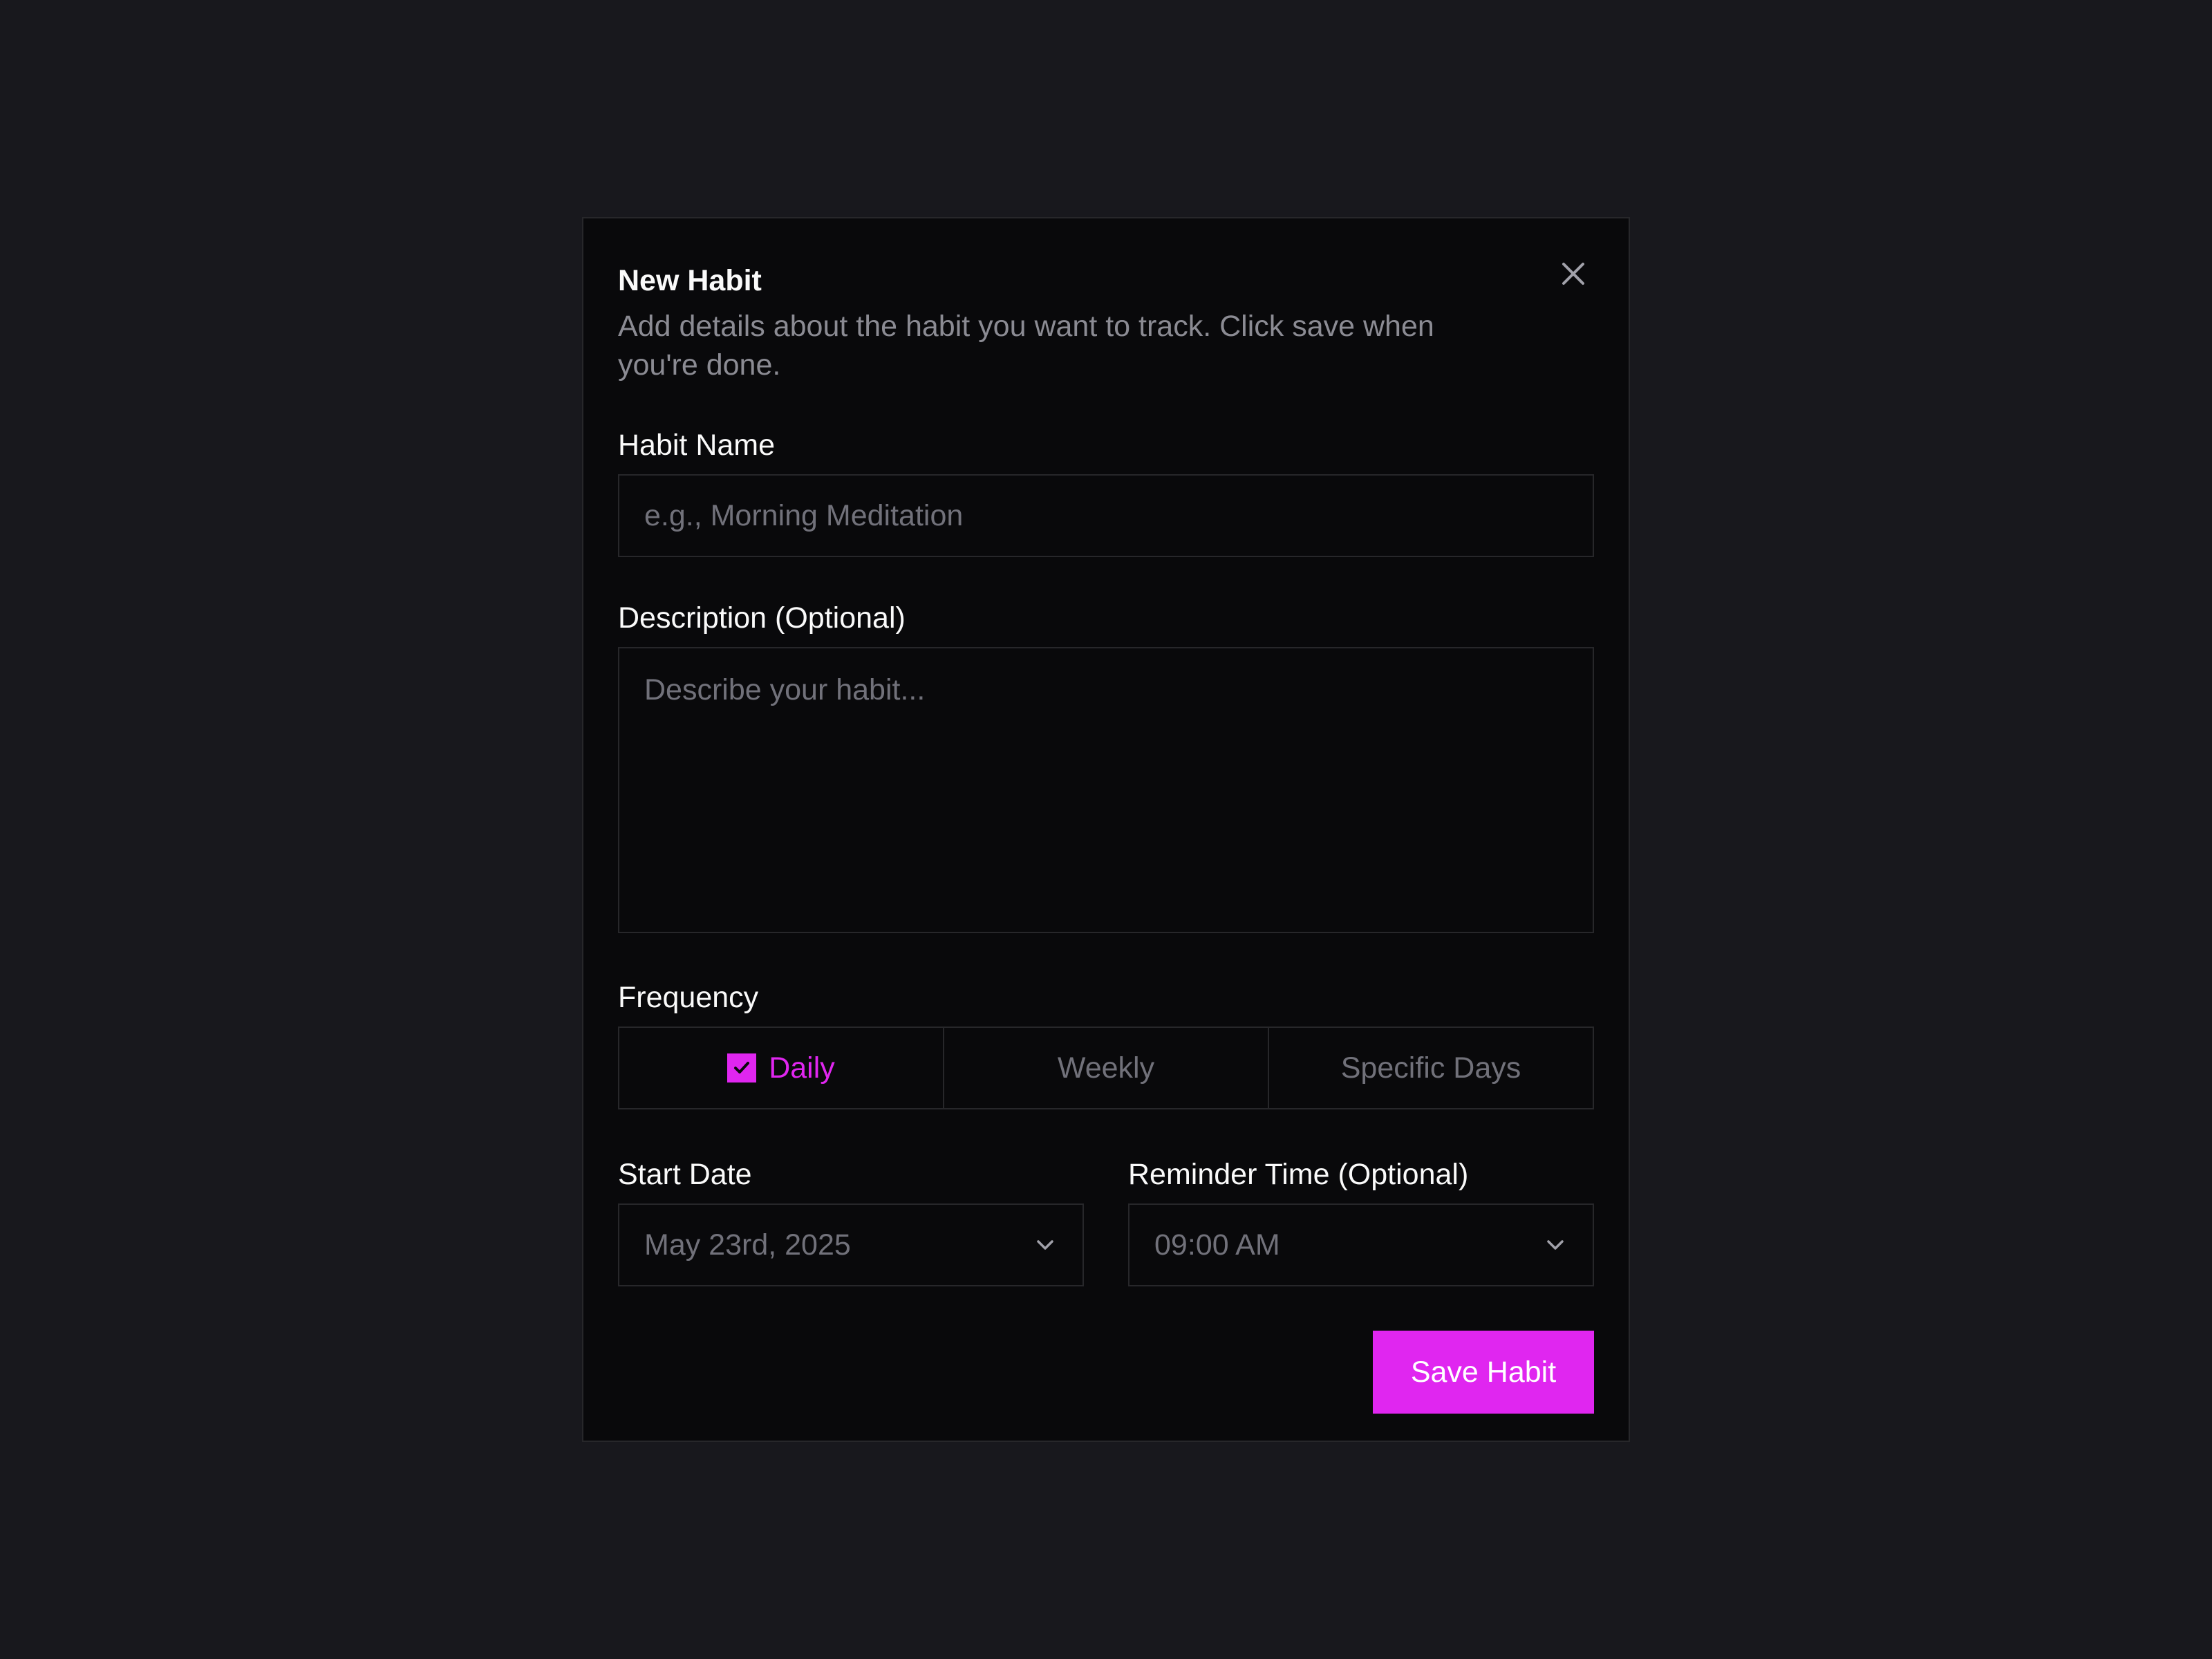 The width and height of the screenshot is (2212, 1659). What do you see at coordinates (690, 280) in the screenshot?
I see `dialog-title: New Habit` at bounding box center [690, 280].